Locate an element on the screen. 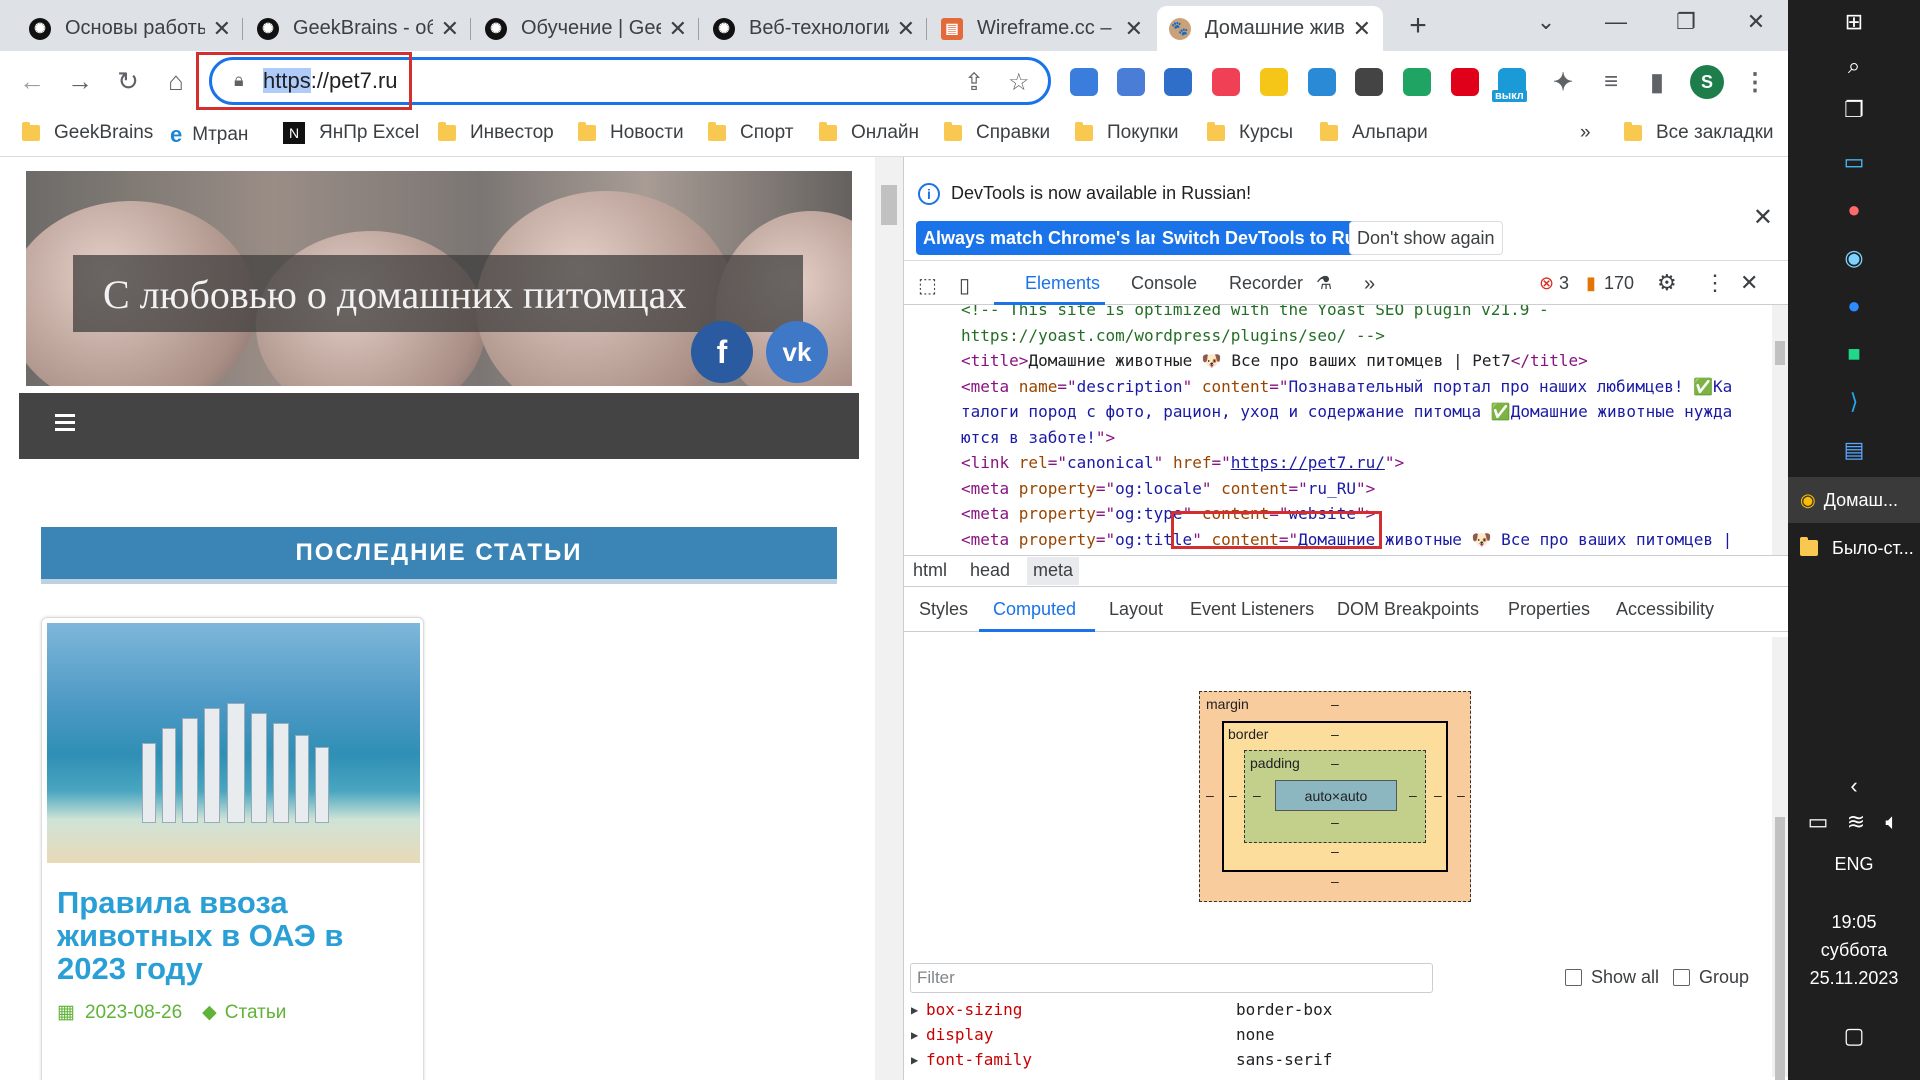 This screenshot has width=1920, height=1080. breadcrumb-head: head is located at coordinates (990, 570).